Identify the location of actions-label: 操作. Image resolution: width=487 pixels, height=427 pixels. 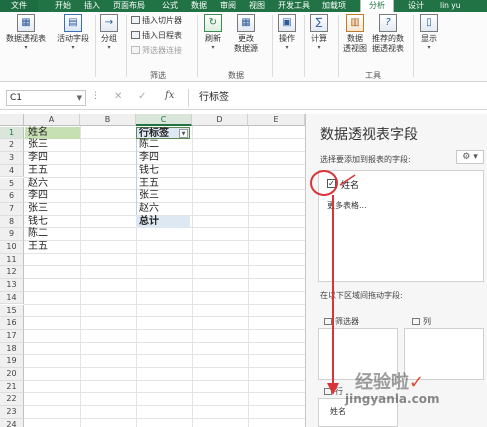
(287, 38).